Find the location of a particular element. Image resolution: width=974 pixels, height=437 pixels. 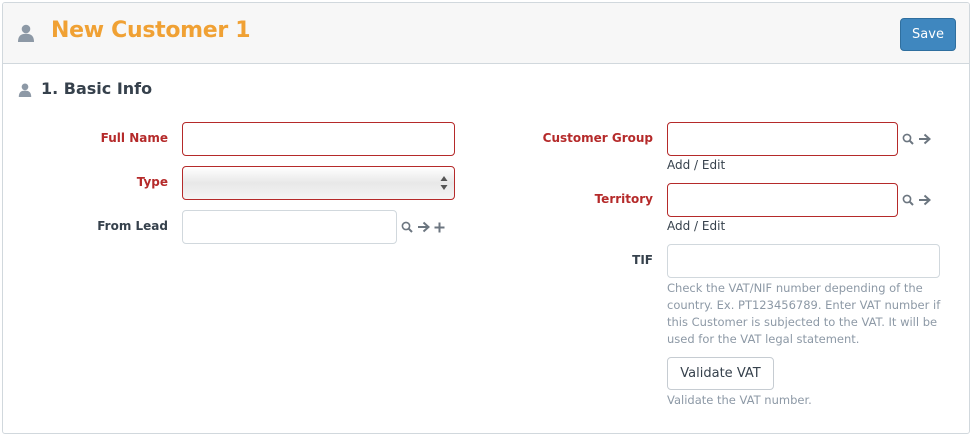

select-arrows-icon is located at coordinates (444, 183).